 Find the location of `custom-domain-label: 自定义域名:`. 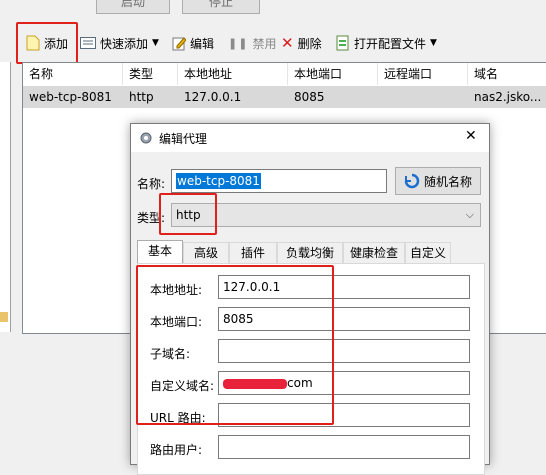

custom-domain-label: 自定义域名: is located at coordinates (182, 386).